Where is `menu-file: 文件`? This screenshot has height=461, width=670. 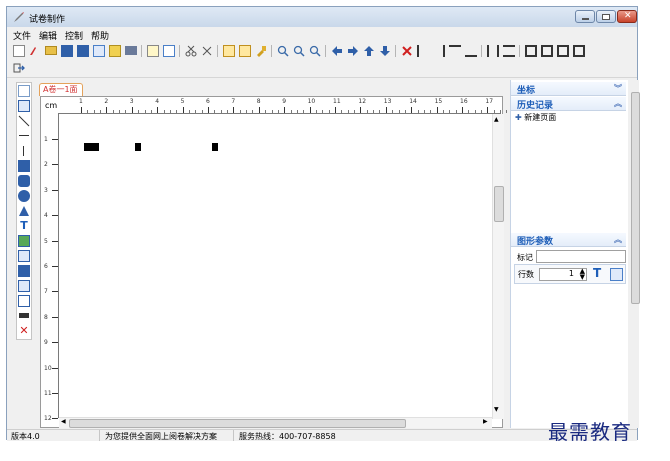
menu-file: 文件 is located at coordinates (22, 35).